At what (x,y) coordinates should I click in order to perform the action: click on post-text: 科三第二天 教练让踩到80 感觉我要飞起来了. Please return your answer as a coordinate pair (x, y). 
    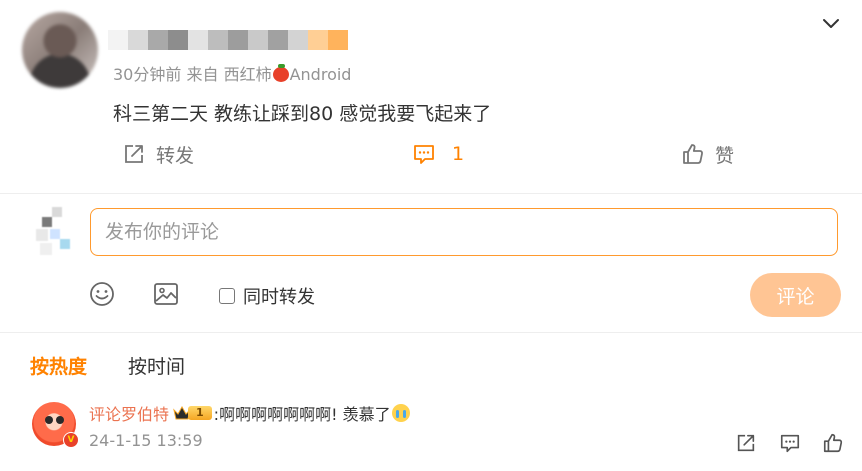
    Looking at the image, I should click on (302, 114).